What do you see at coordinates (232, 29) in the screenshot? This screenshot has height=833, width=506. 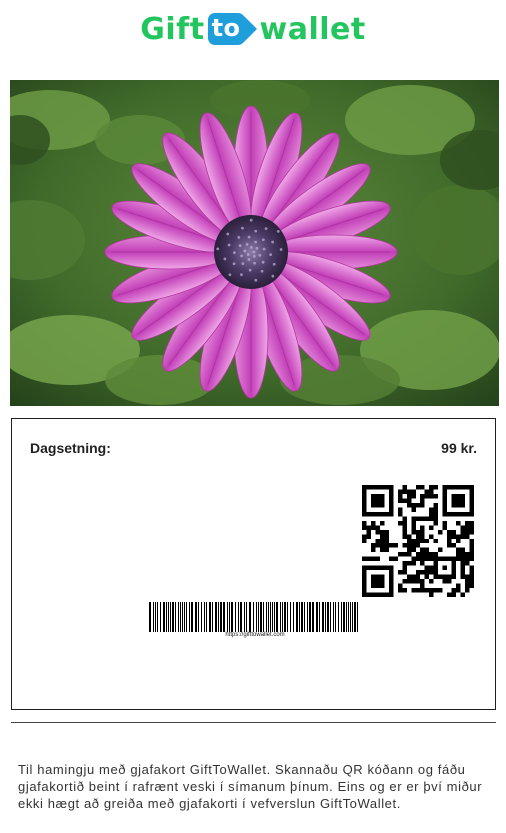 I see `logo-badge-to: to` at bounding box center [232, 29].